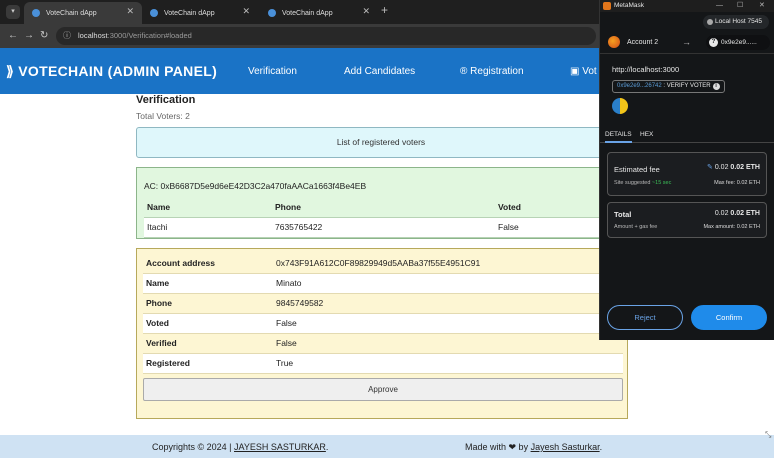 The image size is (774, 458). I want to click on table-header-row: Name Phone Voted, so click(382, 207).